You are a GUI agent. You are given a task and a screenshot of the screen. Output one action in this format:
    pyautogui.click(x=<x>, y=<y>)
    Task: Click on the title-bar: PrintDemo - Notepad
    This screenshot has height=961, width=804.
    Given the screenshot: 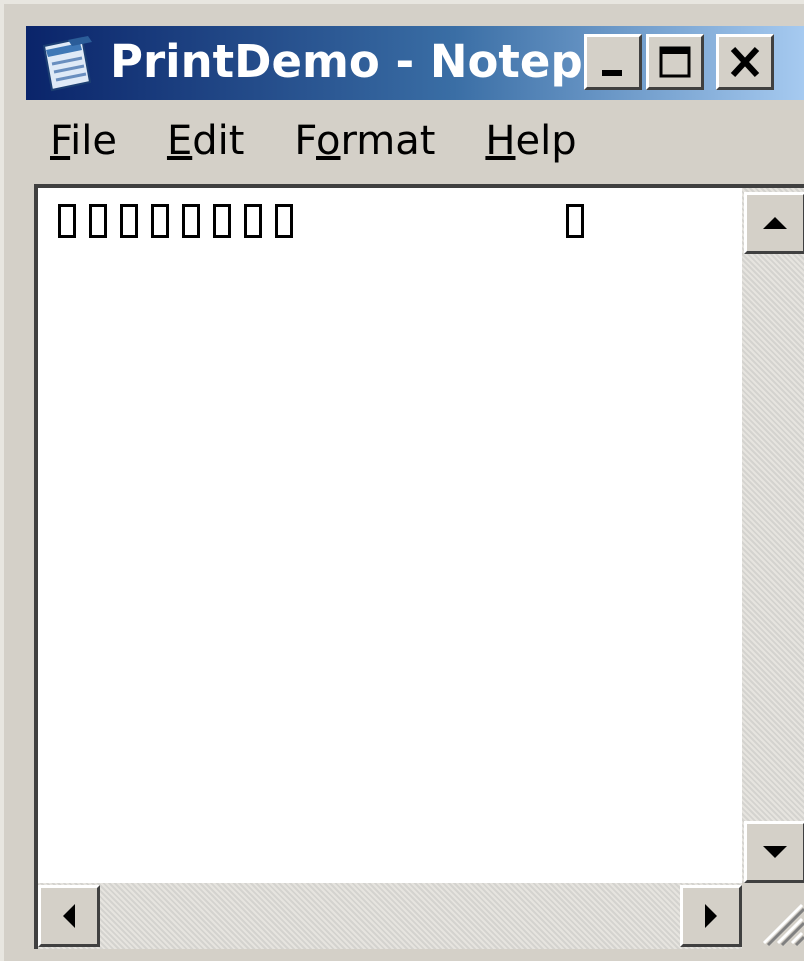 What is the action you would take?
    pyautogui.click(x=415, y=63)
    